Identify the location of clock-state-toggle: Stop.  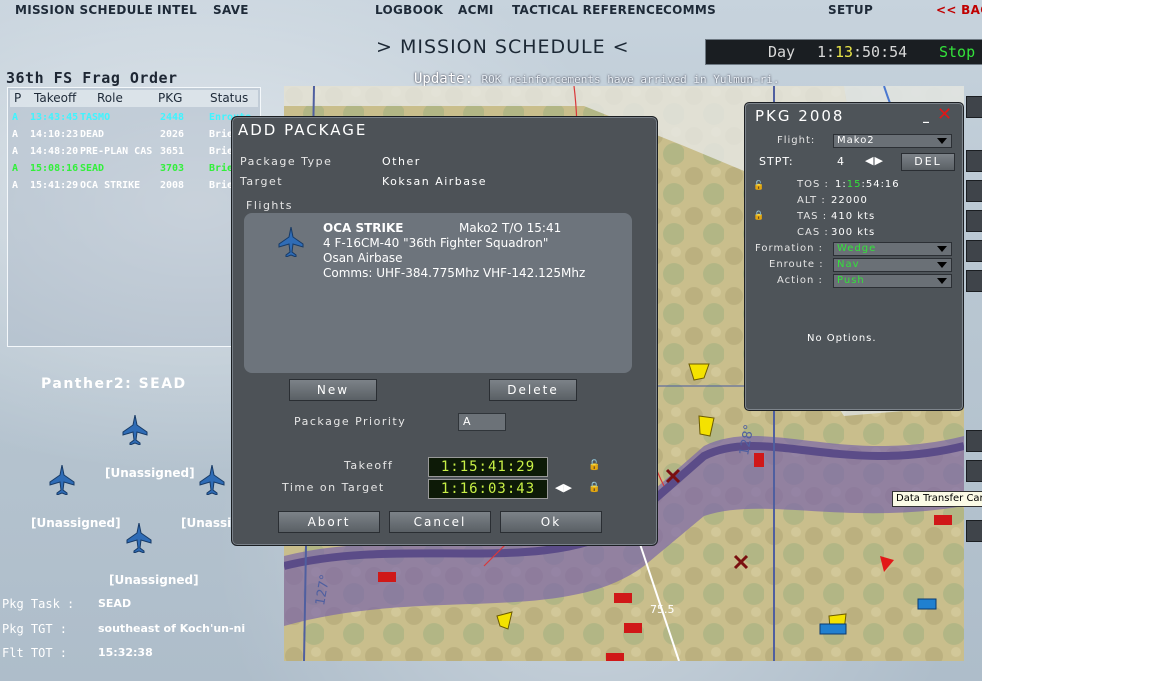
(957, 52).